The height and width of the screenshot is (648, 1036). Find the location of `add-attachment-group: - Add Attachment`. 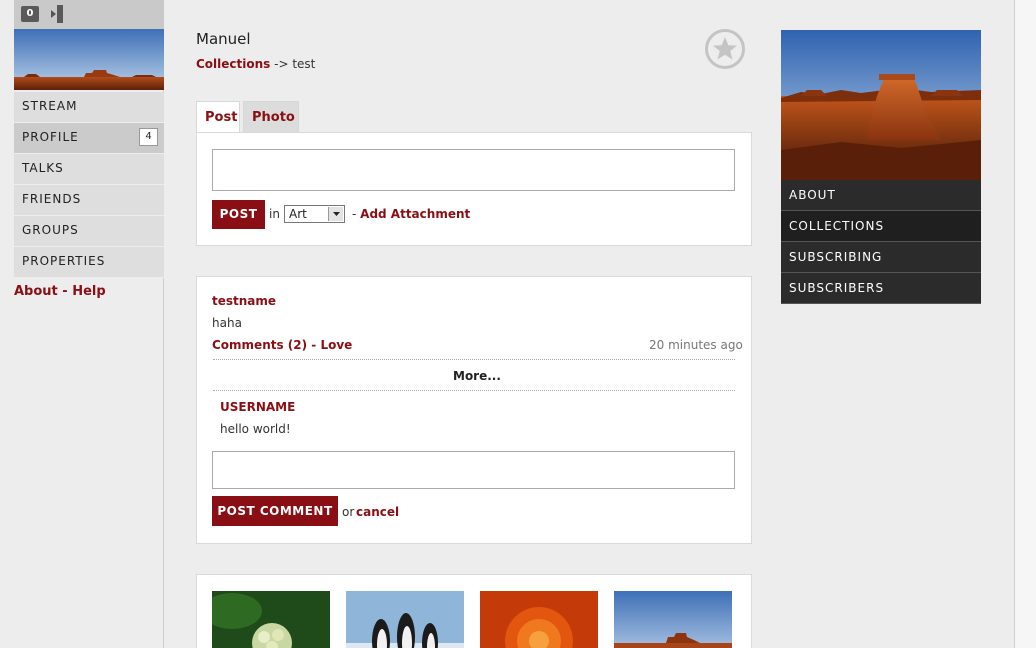

add-attachment-group: - Add Attachment is located at coordinates (411, 214).